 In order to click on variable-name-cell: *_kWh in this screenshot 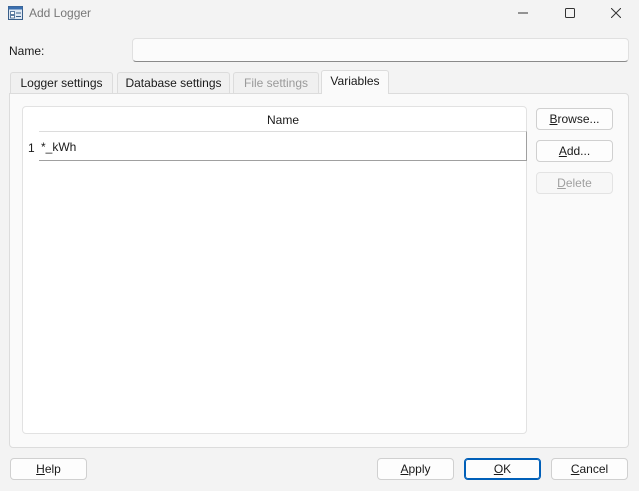, I will do `click(283, 146)`.